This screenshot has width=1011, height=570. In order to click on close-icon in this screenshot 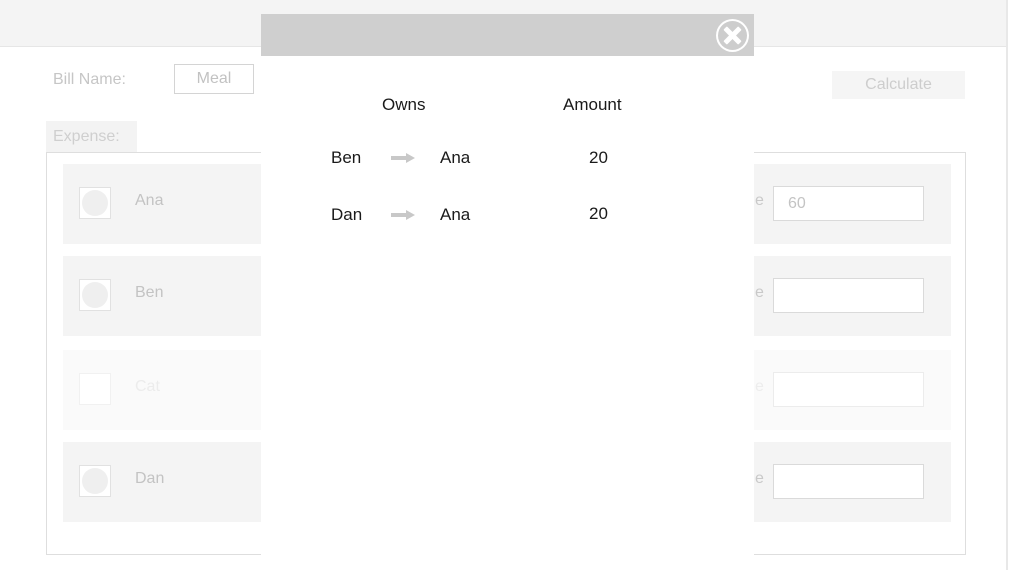, I will do `click(732, 35)`.